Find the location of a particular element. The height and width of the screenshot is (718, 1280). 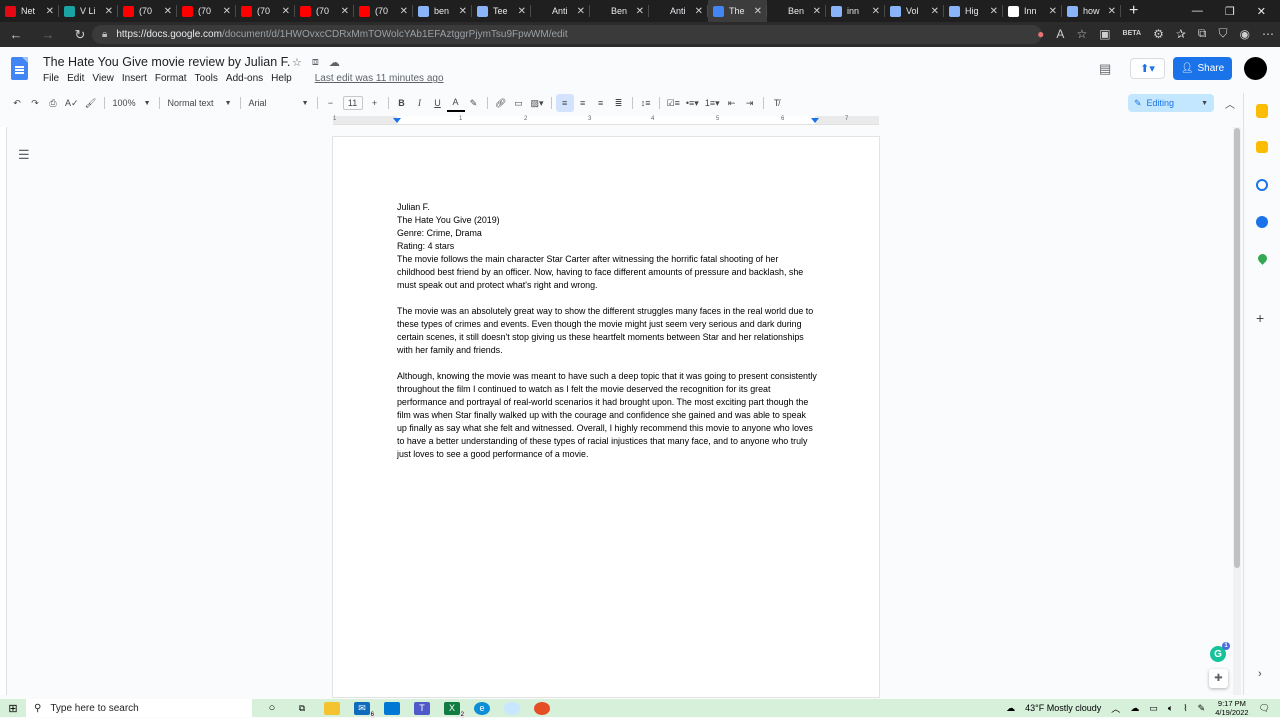

menu-tools: Tools is located at coordinates (206, 78).